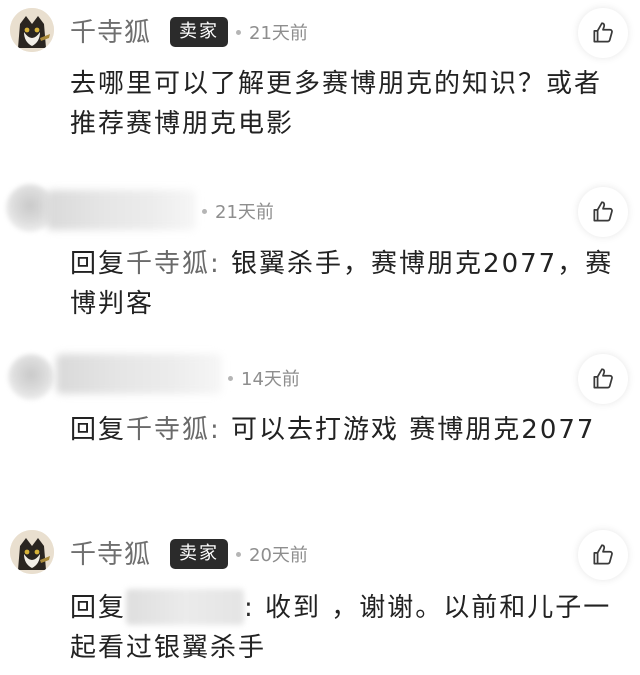 The width and height of the screenshot is (640, 675). I want to click on reply-text: 可以去打游戏 赛博朋克2077, so click(408, 430).